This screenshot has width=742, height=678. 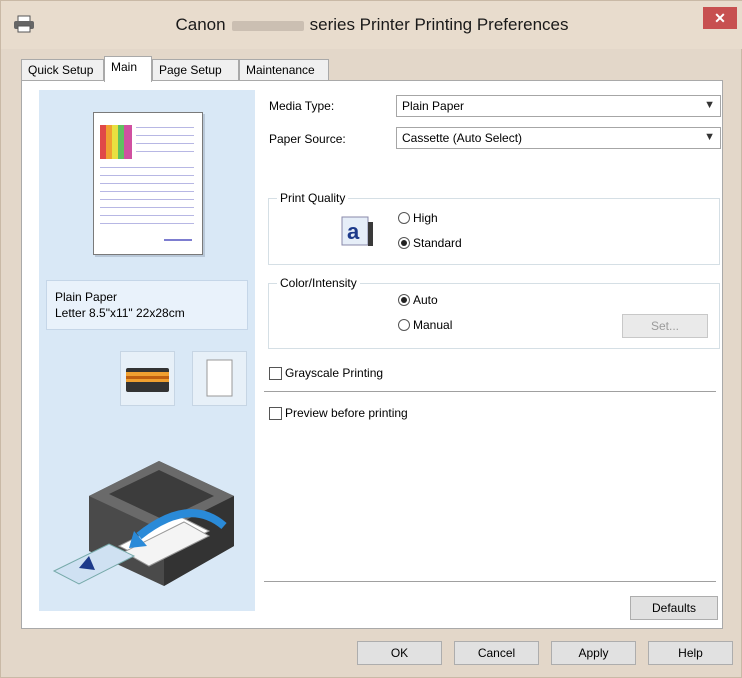 I want to click on color-manual-radio: Manual, so click(x=425, y=325).